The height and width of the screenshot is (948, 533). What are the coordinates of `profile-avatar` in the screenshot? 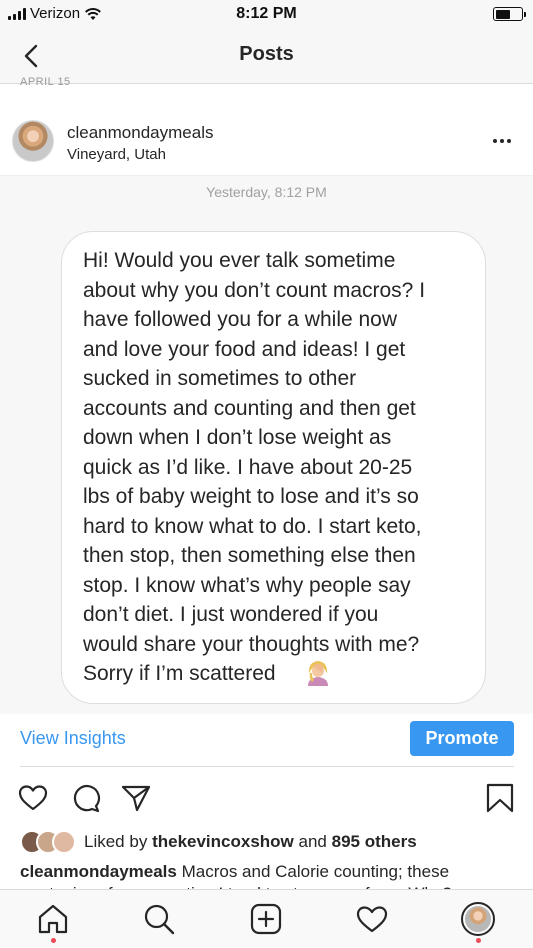 It's located at (478, 919).